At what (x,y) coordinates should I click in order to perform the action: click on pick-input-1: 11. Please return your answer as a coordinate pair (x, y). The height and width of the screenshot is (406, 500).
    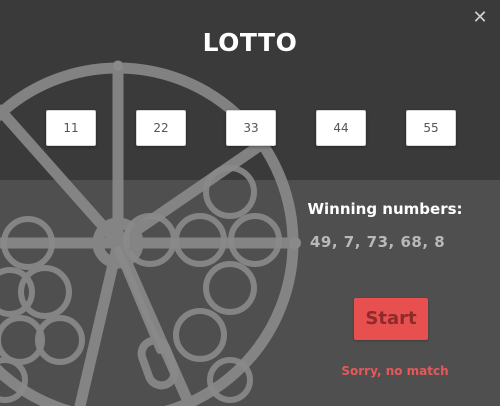
    Looking at the image, I should click on (71, 128).